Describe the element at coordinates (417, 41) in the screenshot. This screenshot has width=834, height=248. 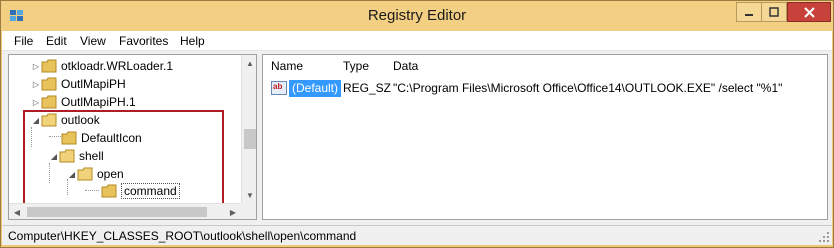
I see `menu-bar: File Edit View Favorites Help` at that location.